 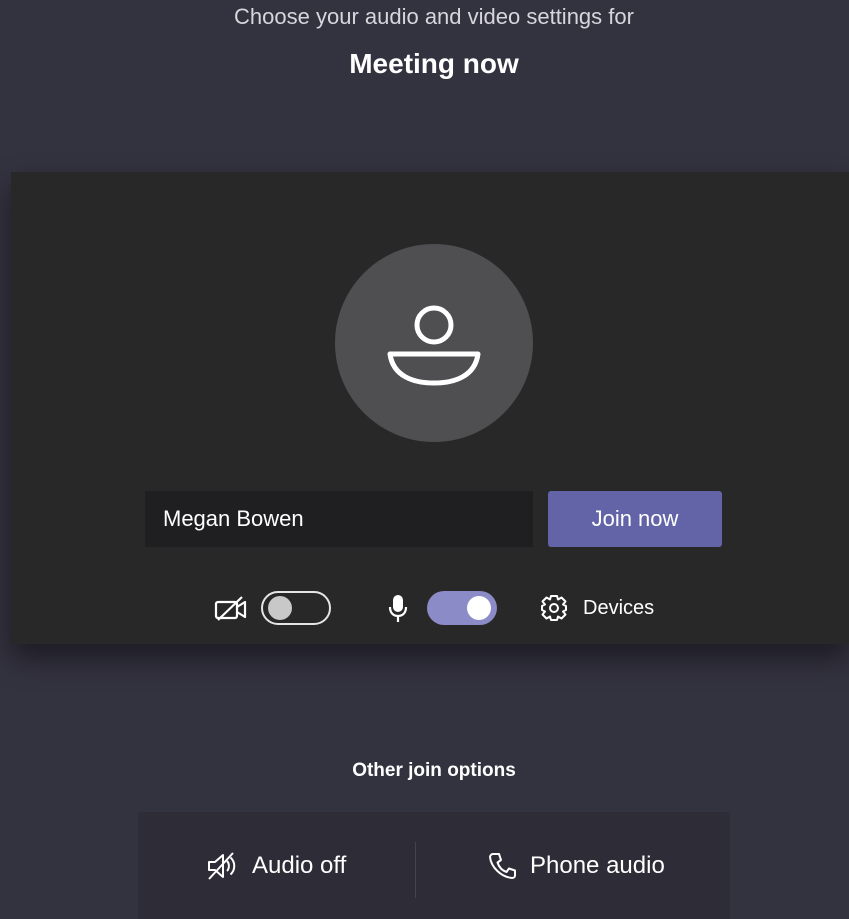 I want to click on avatar, so click(x=434, y=343).